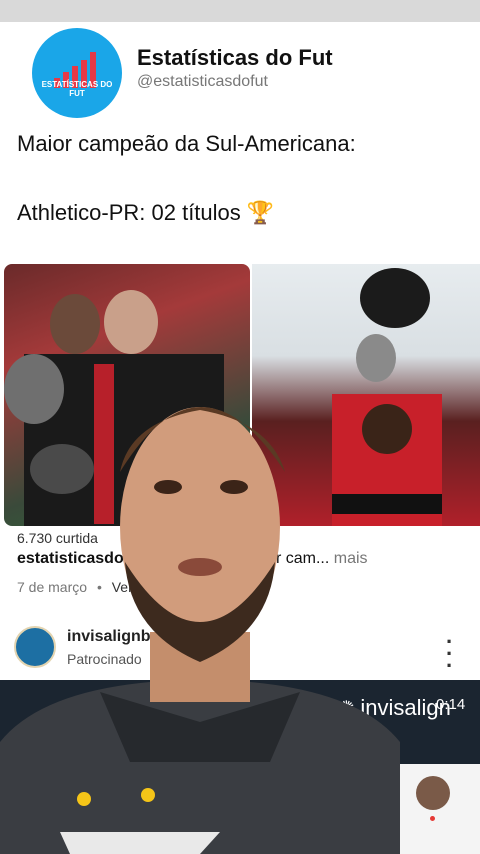 The height and width of the screenshot is (854, 480). What do you see at coordinates (77, 73) in the screenshot?
I see `profile-avatar: ESTATÍSTICAS DO FUT` at bounding box center [77, 73].